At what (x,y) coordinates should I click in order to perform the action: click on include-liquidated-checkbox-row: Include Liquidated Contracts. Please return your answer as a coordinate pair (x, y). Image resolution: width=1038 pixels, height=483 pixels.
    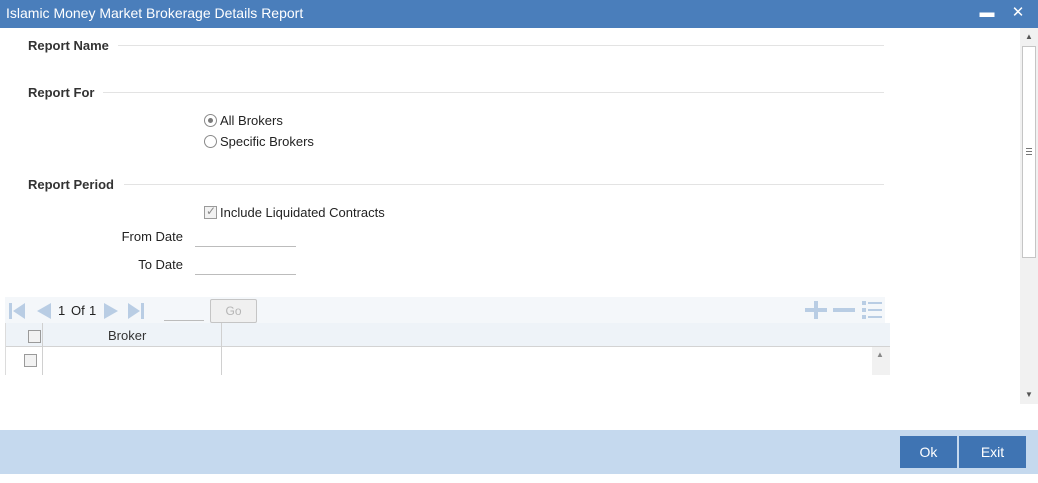
    Looking at the image, I should click on (294, 212).